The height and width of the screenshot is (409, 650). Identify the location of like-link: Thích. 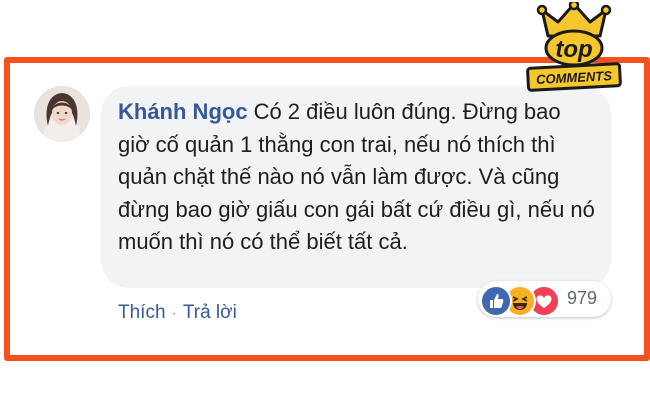
(142, 312).